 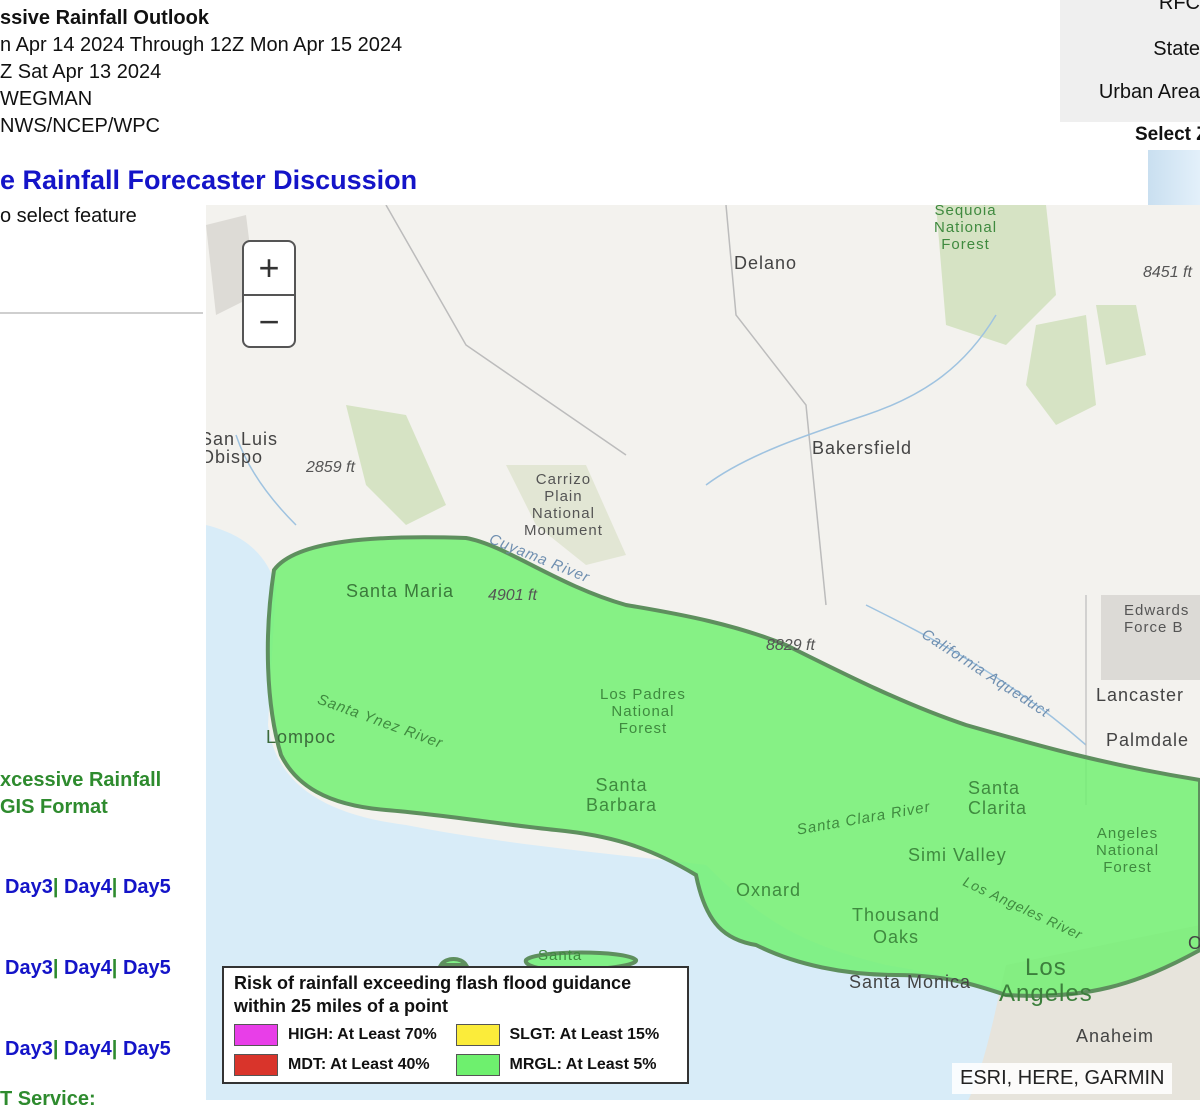 What do you see at coordinates (256, 1065) in the screenshot?
I see `legend-swatch-mdt` at bounding box center [256, 1065].